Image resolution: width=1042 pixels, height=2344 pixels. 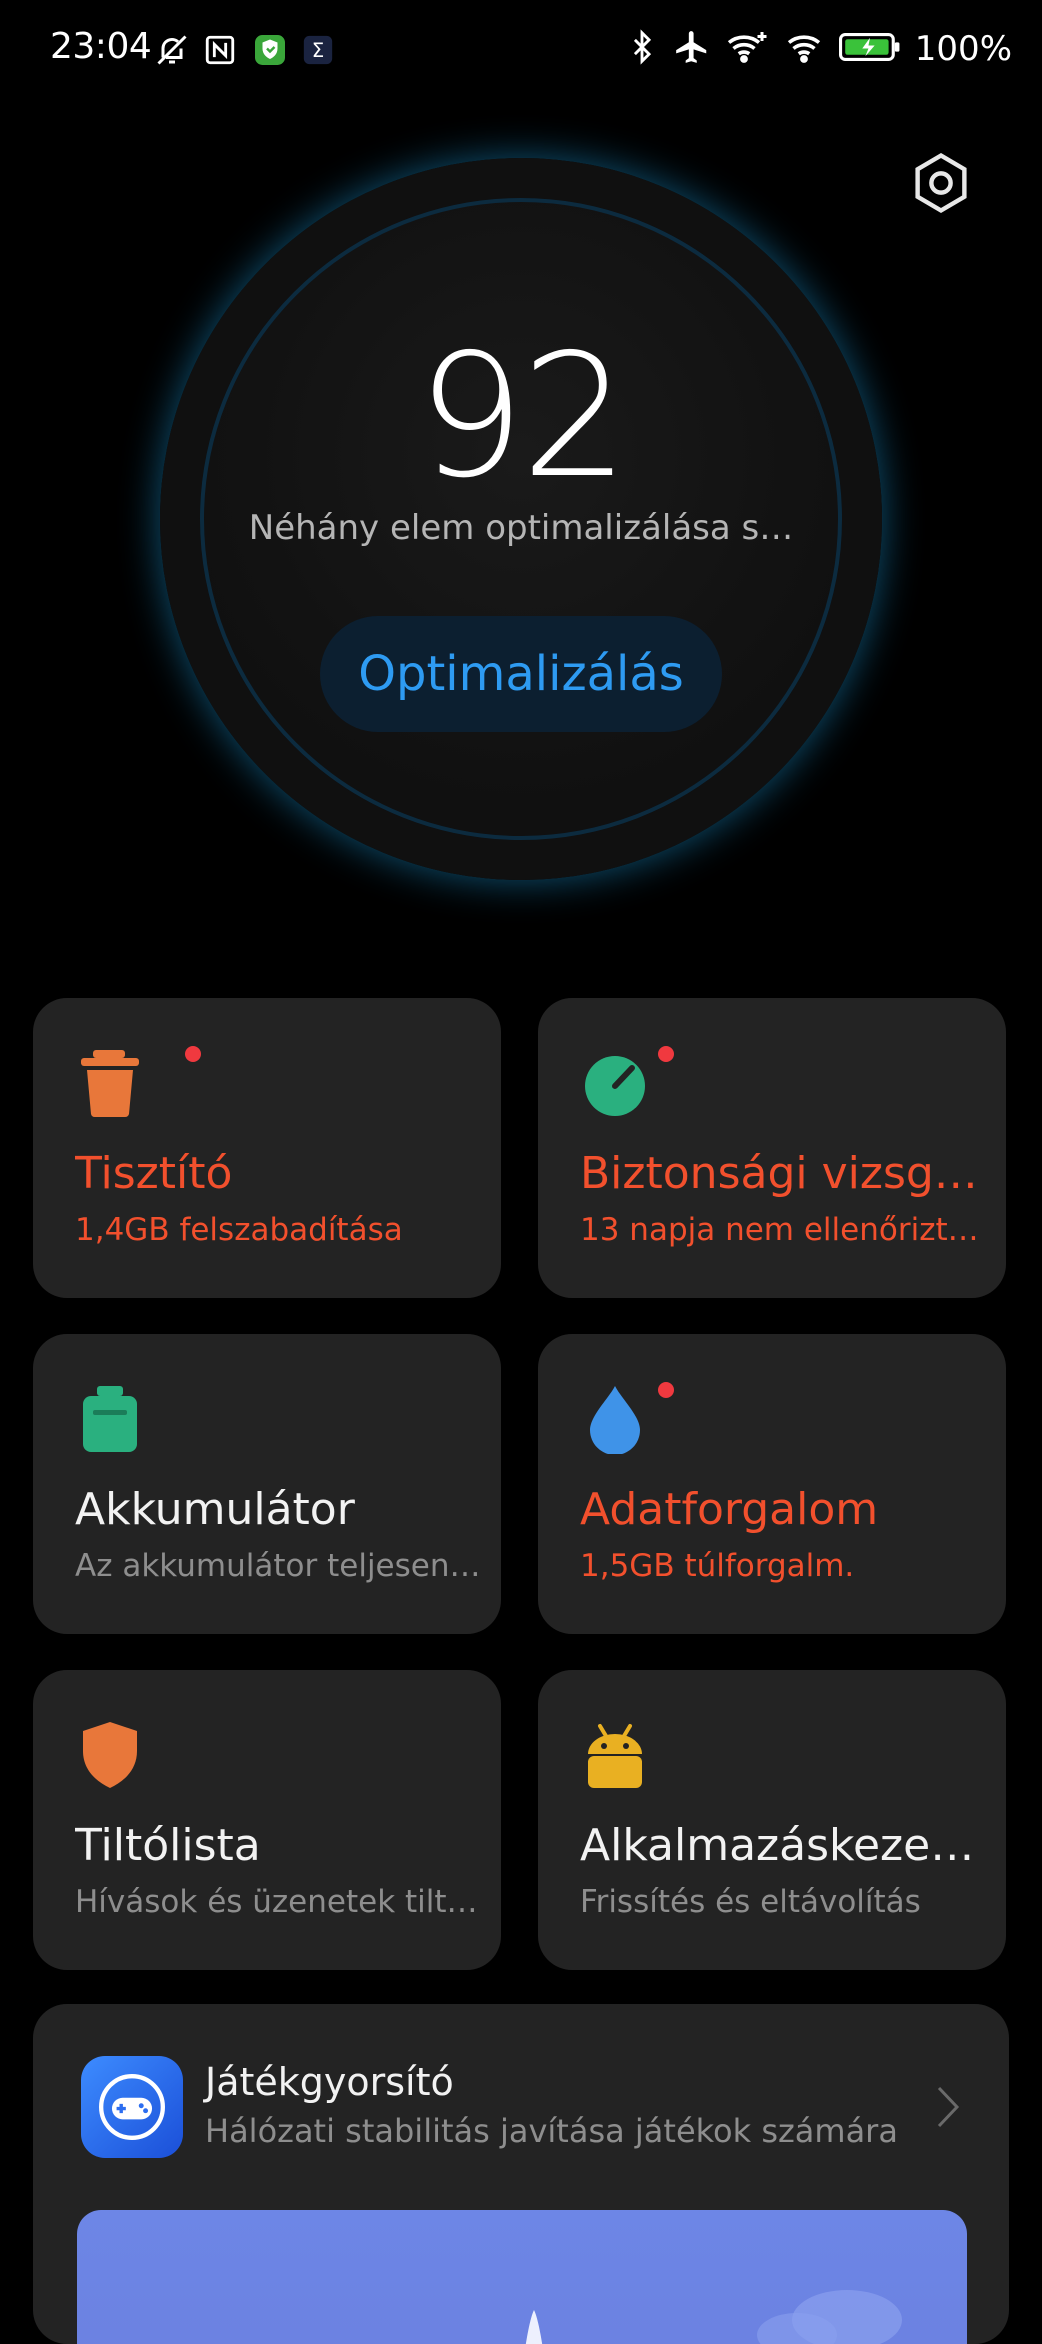 I want to click on tile-title: Akkumulátor, so click(x=215, y=1509).